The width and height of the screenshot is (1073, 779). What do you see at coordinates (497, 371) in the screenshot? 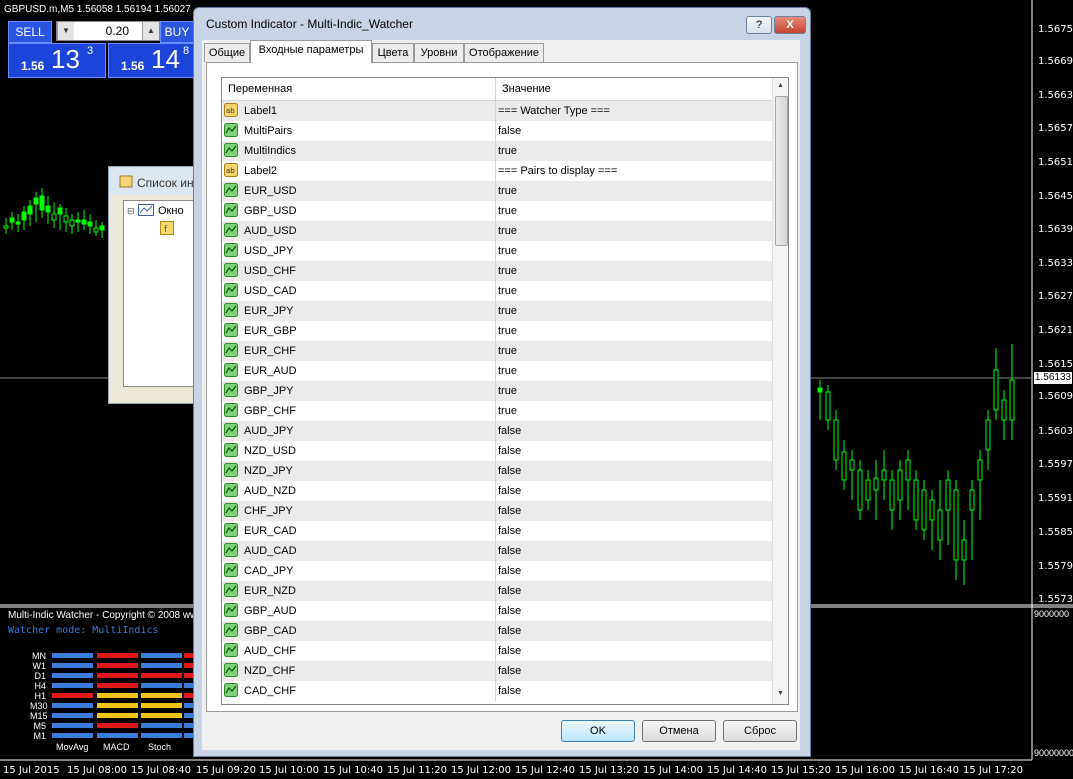
I see `parameter-row: EUR_AUD true` at bounding box center [497, 371].